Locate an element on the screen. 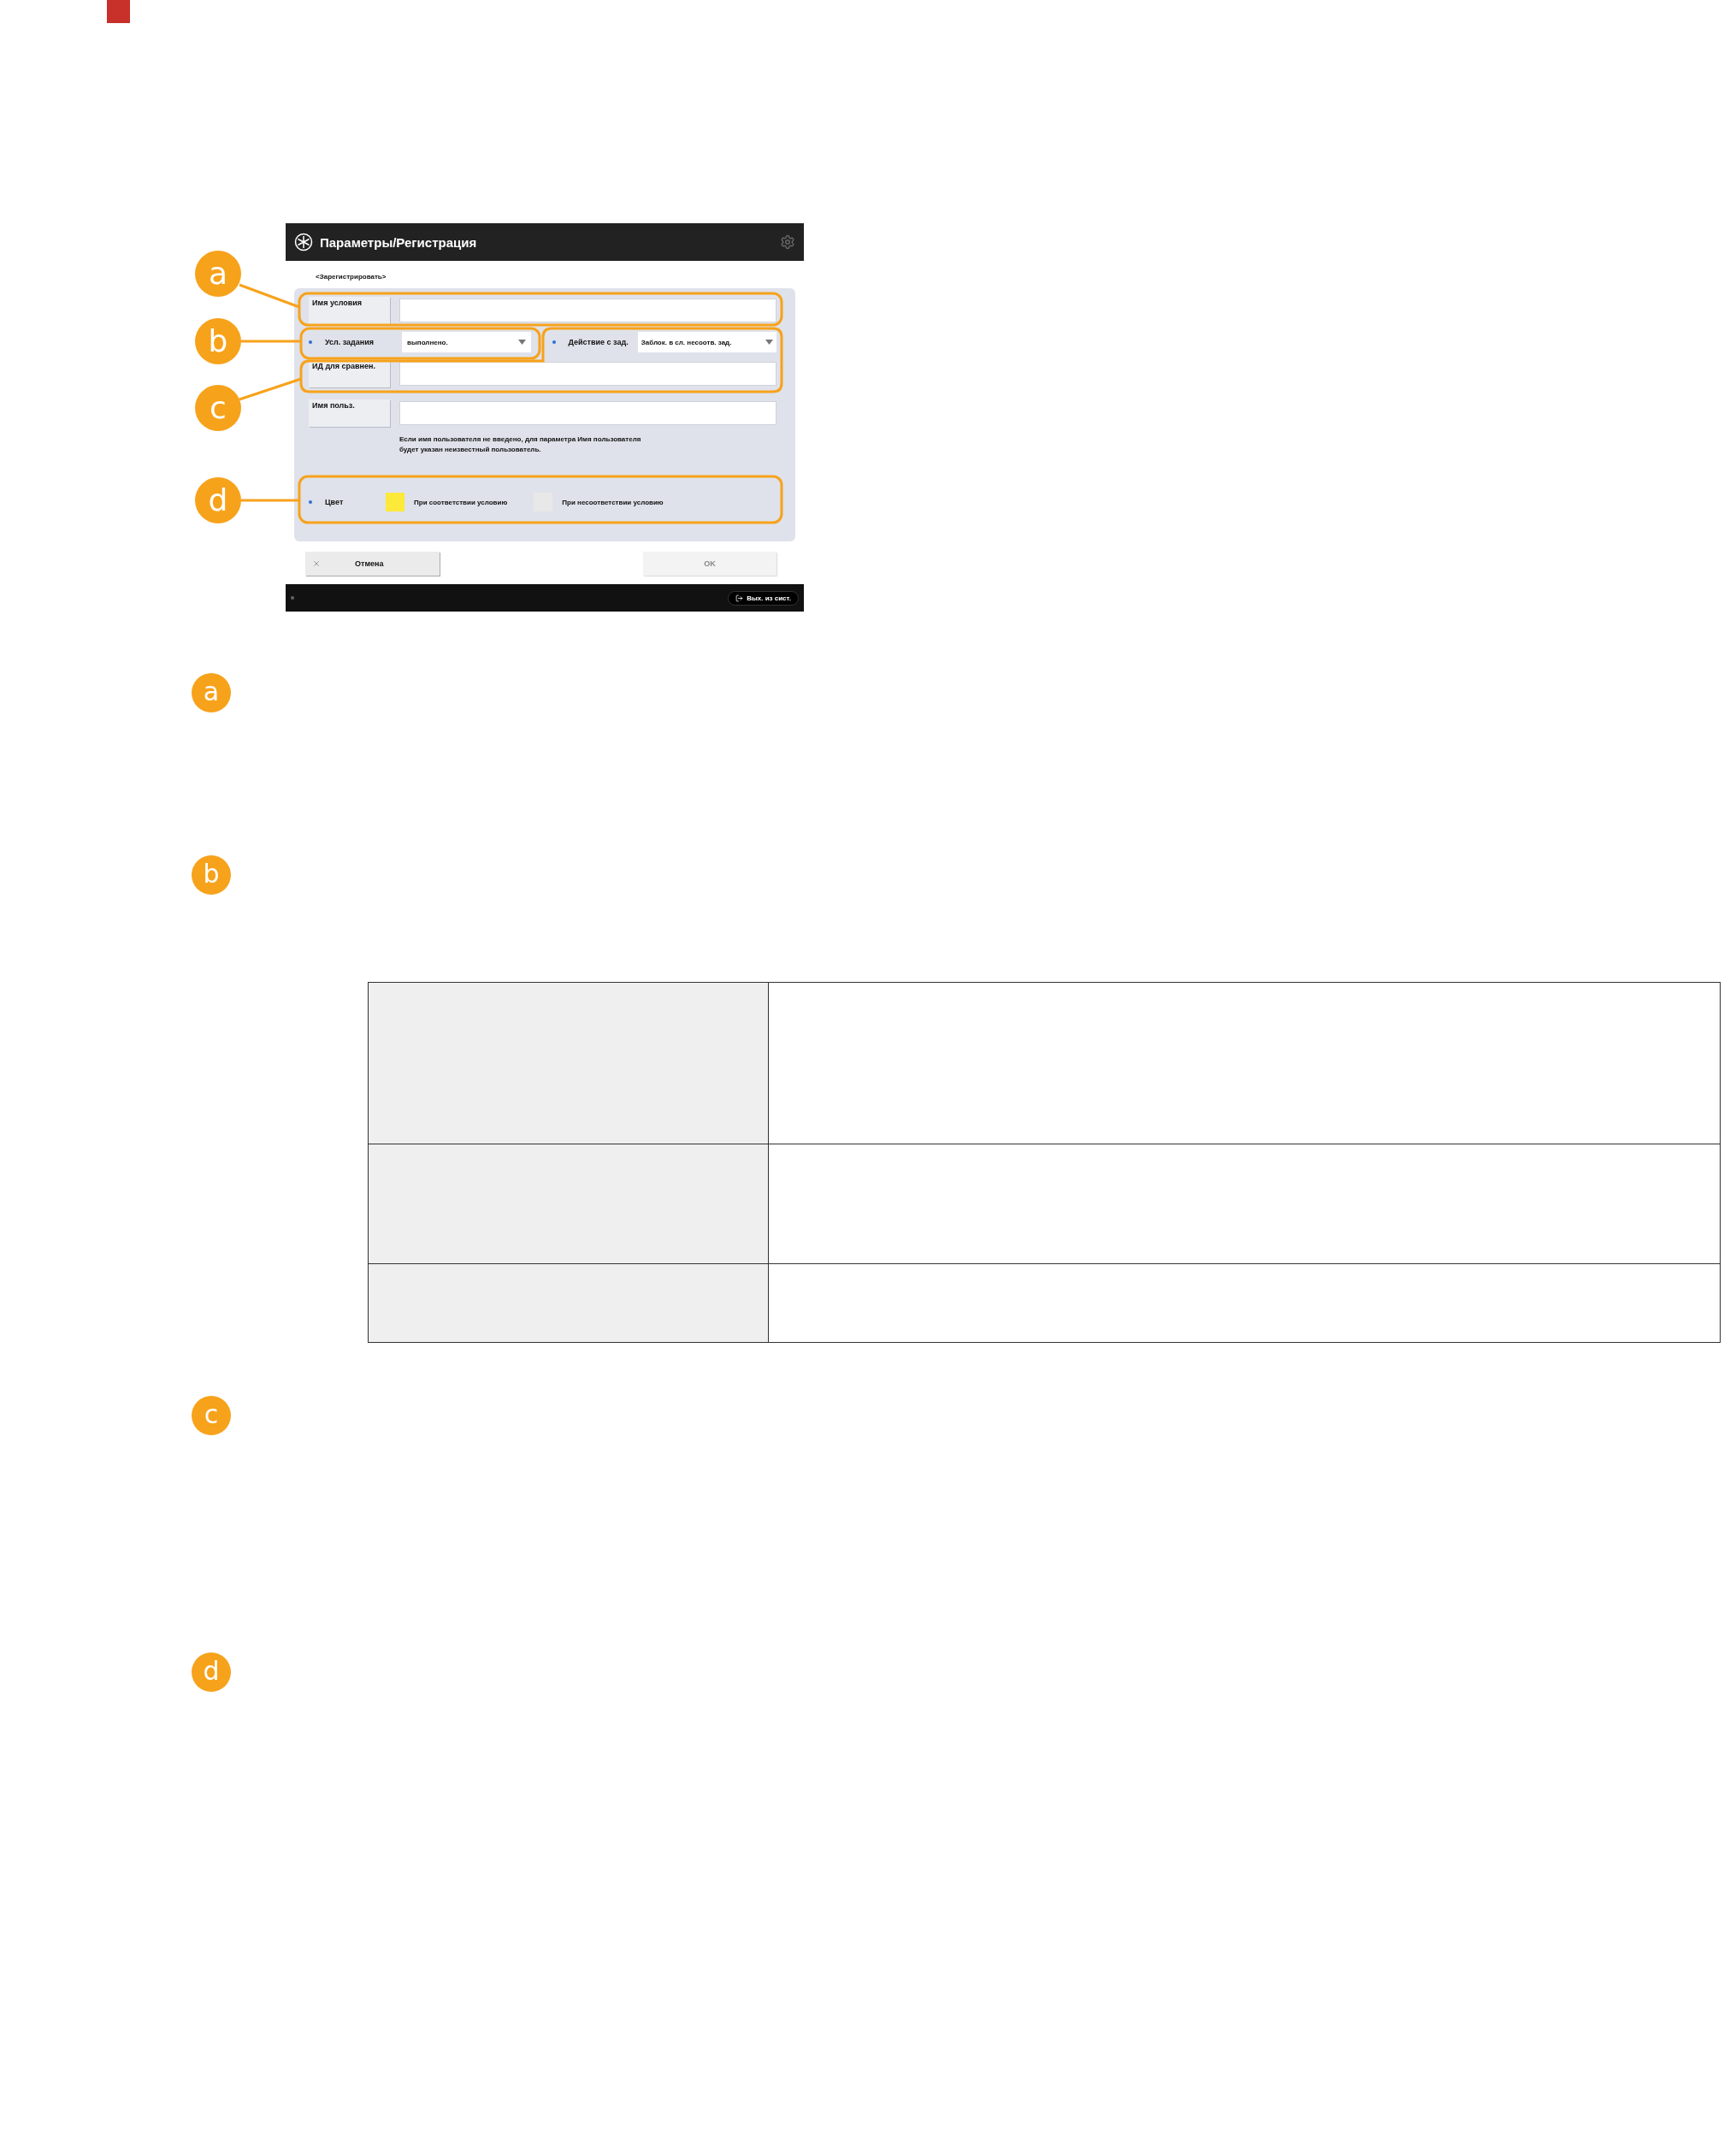 The image size is (1736, 2140). callout-badge: c is located at coordinates (218, 408).